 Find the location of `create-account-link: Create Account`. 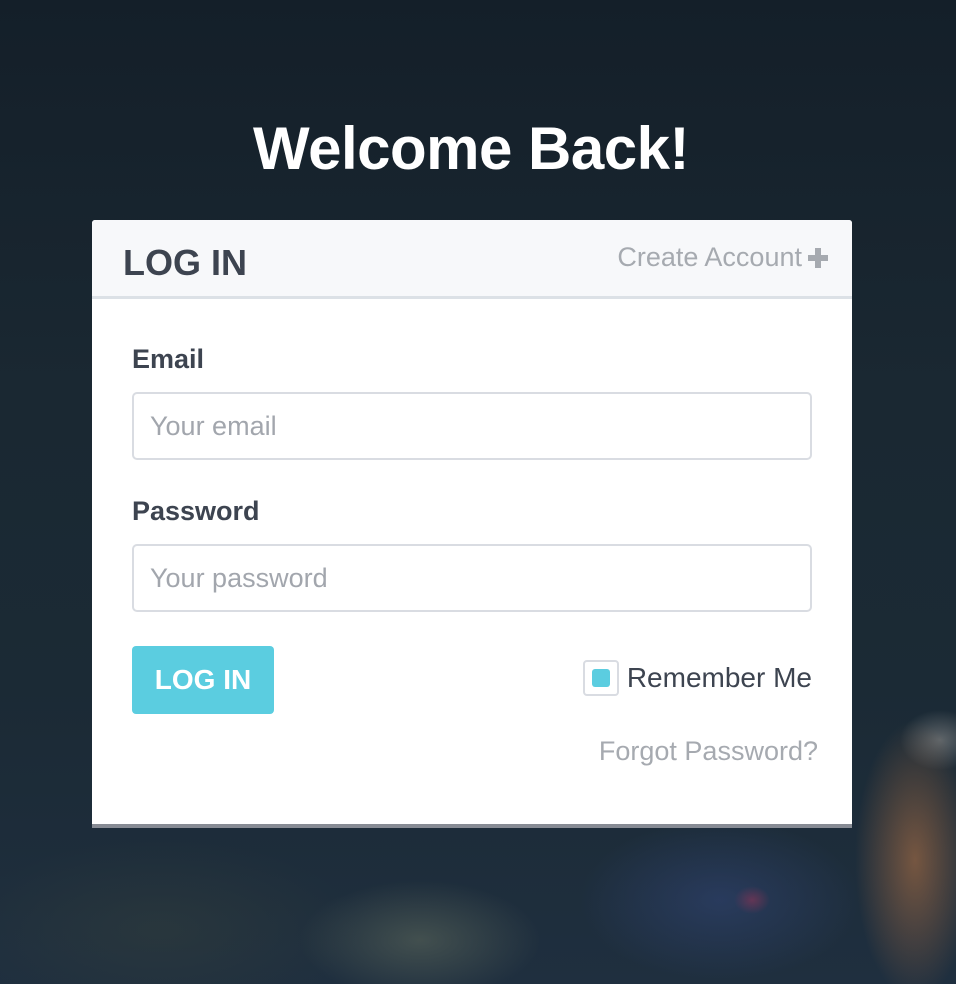

create-account-link: Create Account is located at coordinates (722, 257).